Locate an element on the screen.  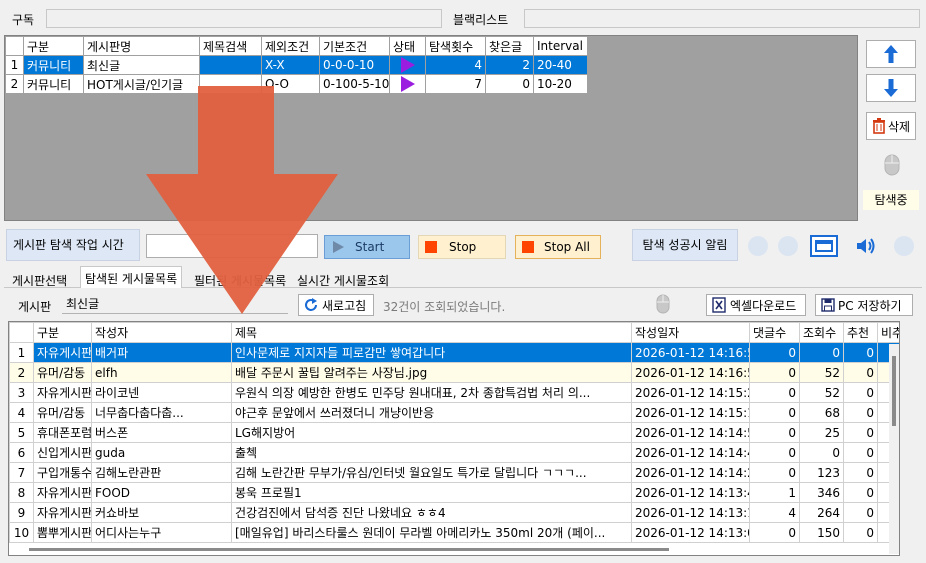
column-header: Interval is located at coordinates (560, 46).